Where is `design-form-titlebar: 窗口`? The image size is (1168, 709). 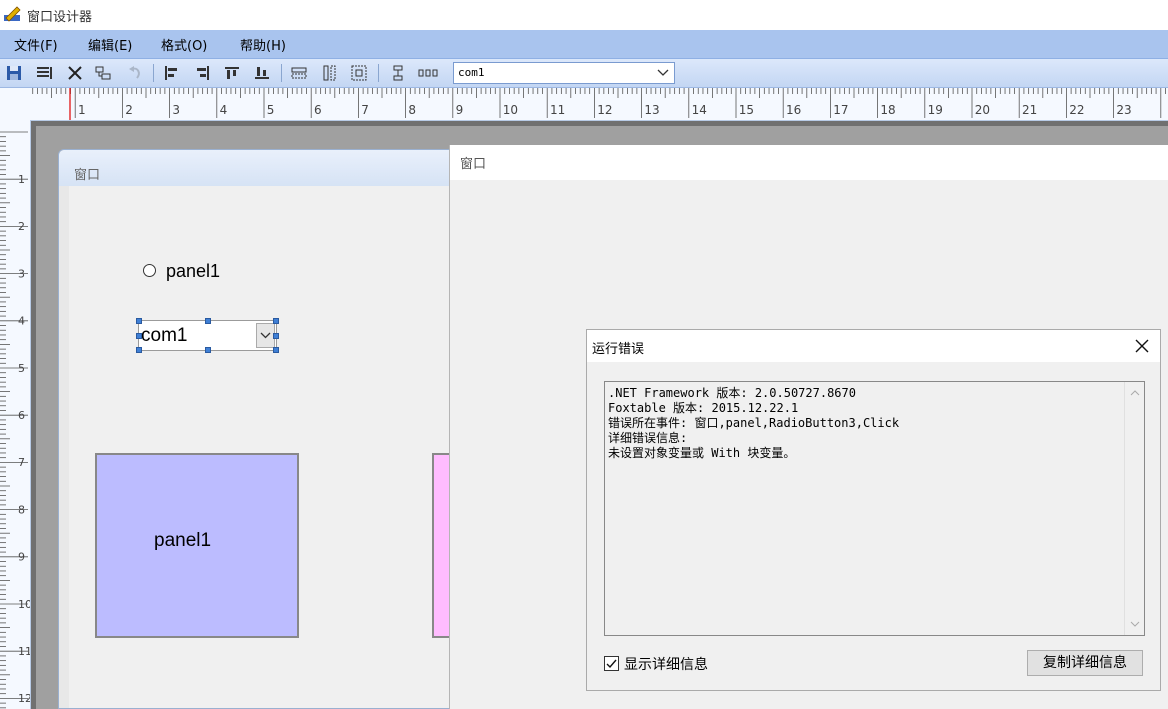 design-form-titlebar: 窗口 is located at coordinates (258, 168).